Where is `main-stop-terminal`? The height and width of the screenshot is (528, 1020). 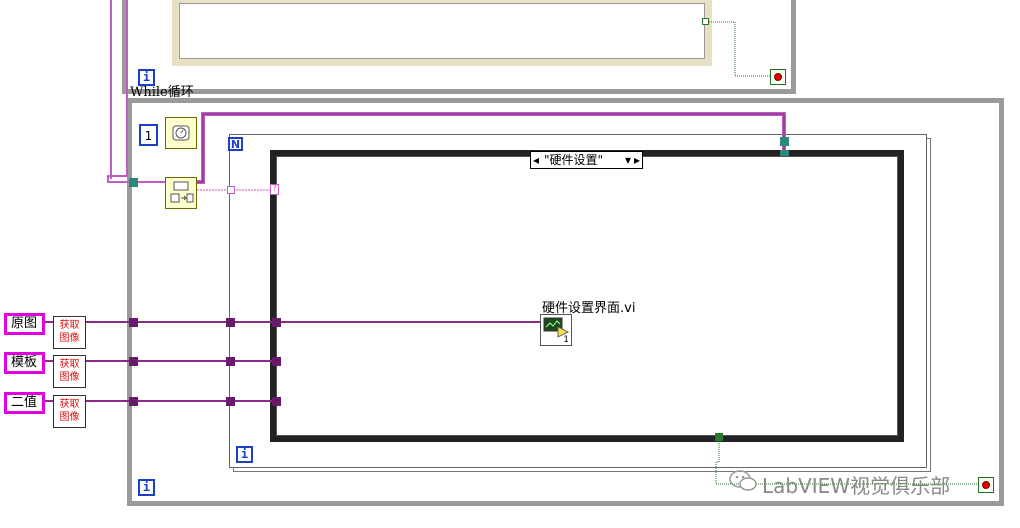
main-stop-terminal is located at coordinates (986, 485).